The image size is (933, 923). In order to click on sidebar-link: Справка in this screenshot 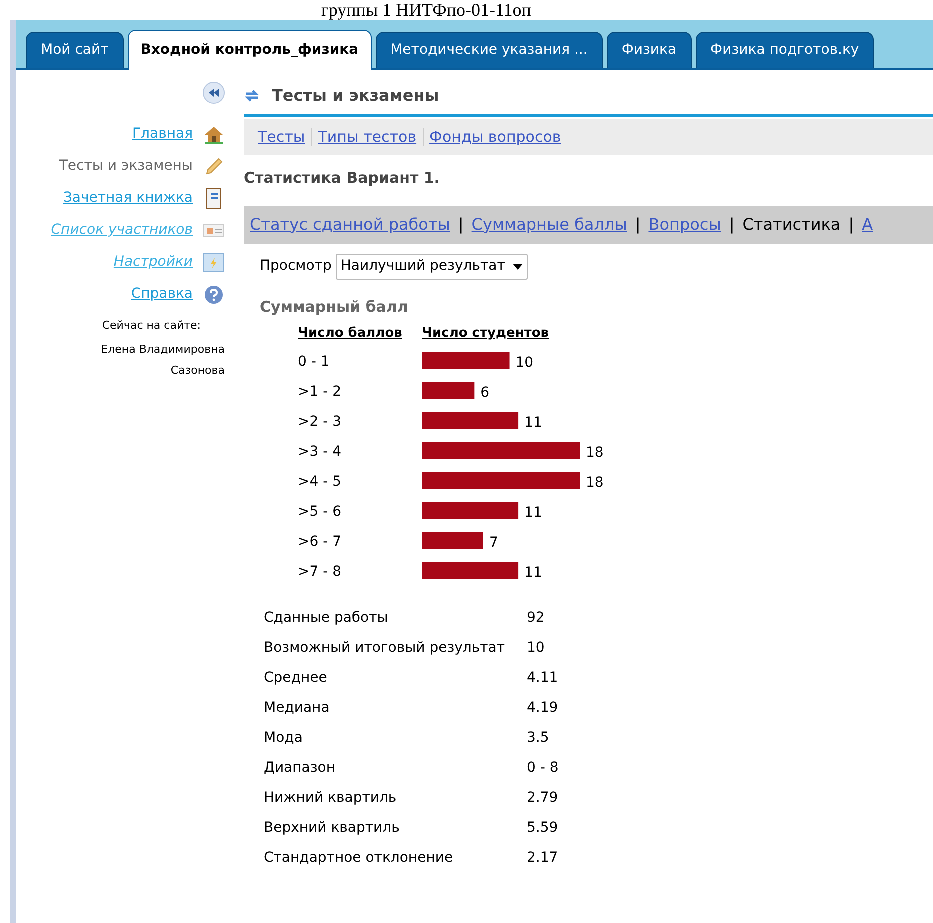, I will do `click(108, 294)`.